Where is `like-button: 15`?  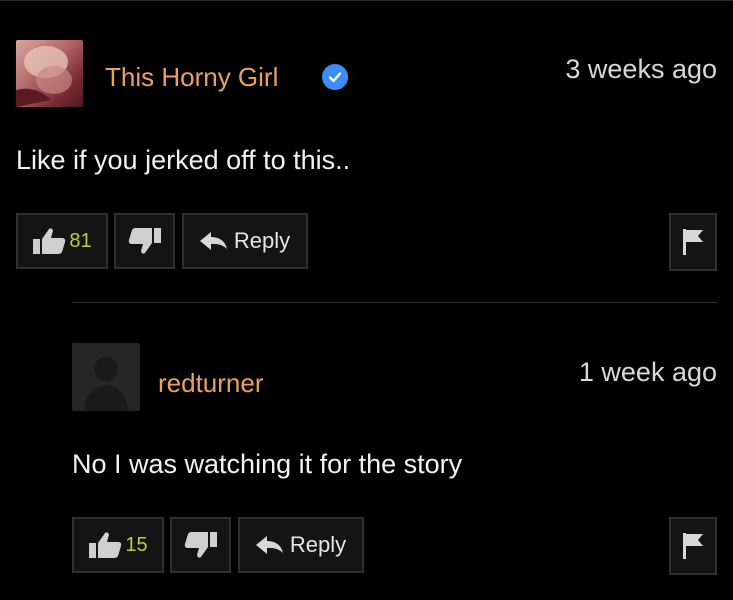
like-button: 15 is located at coordinates (118, 545).